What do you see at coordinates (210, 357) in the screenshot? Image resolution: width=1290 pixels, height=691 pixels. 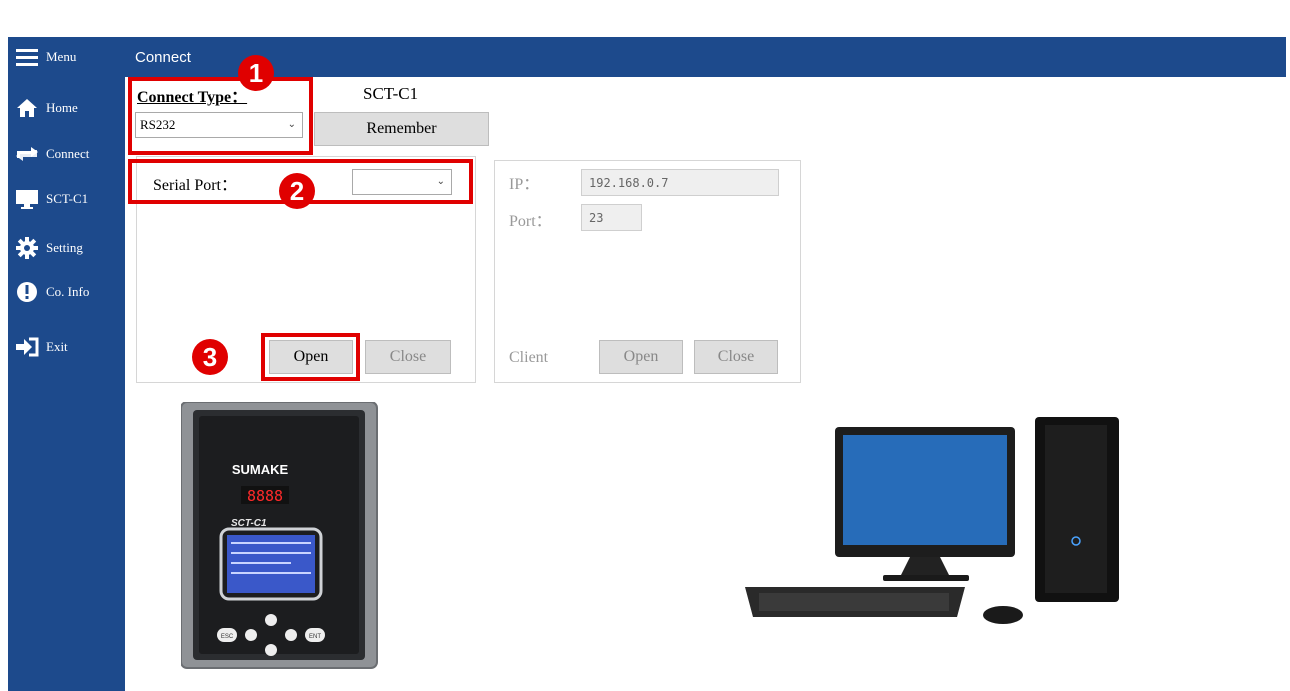 I see `step-badge-3: 3` at bounding box center [210, 357].